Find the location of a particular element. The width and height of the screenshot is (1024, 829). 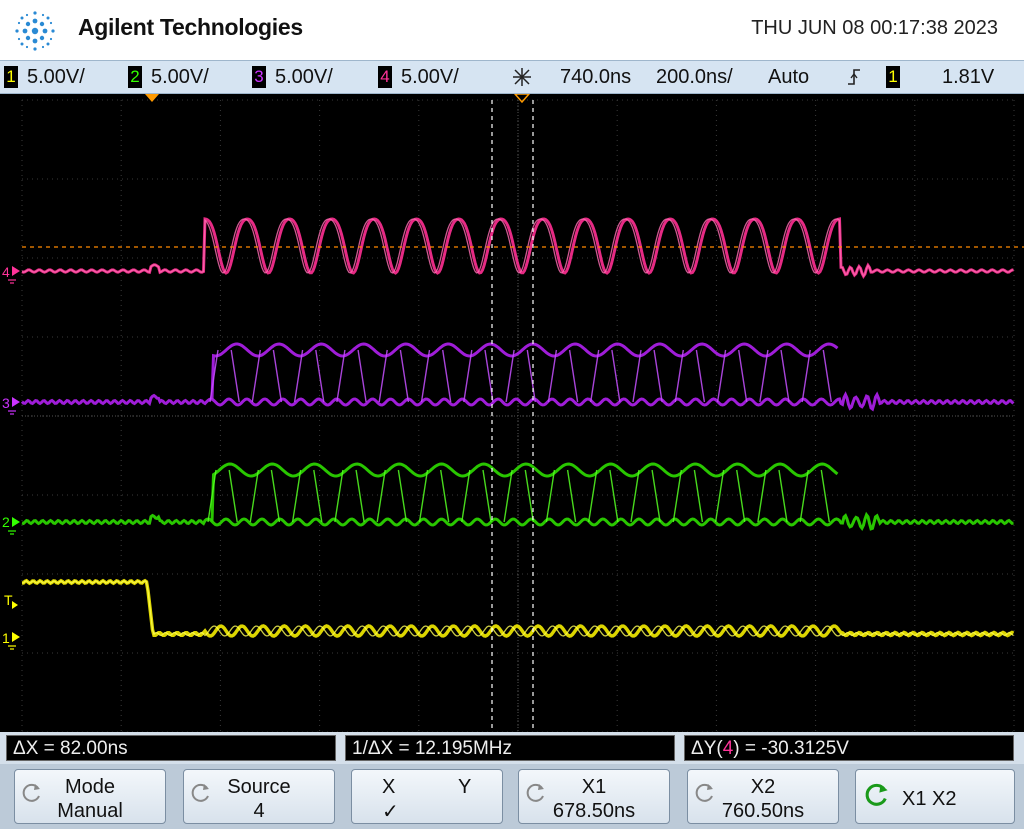

trigger-level: 1.81V is located at coordinates (968, 77).